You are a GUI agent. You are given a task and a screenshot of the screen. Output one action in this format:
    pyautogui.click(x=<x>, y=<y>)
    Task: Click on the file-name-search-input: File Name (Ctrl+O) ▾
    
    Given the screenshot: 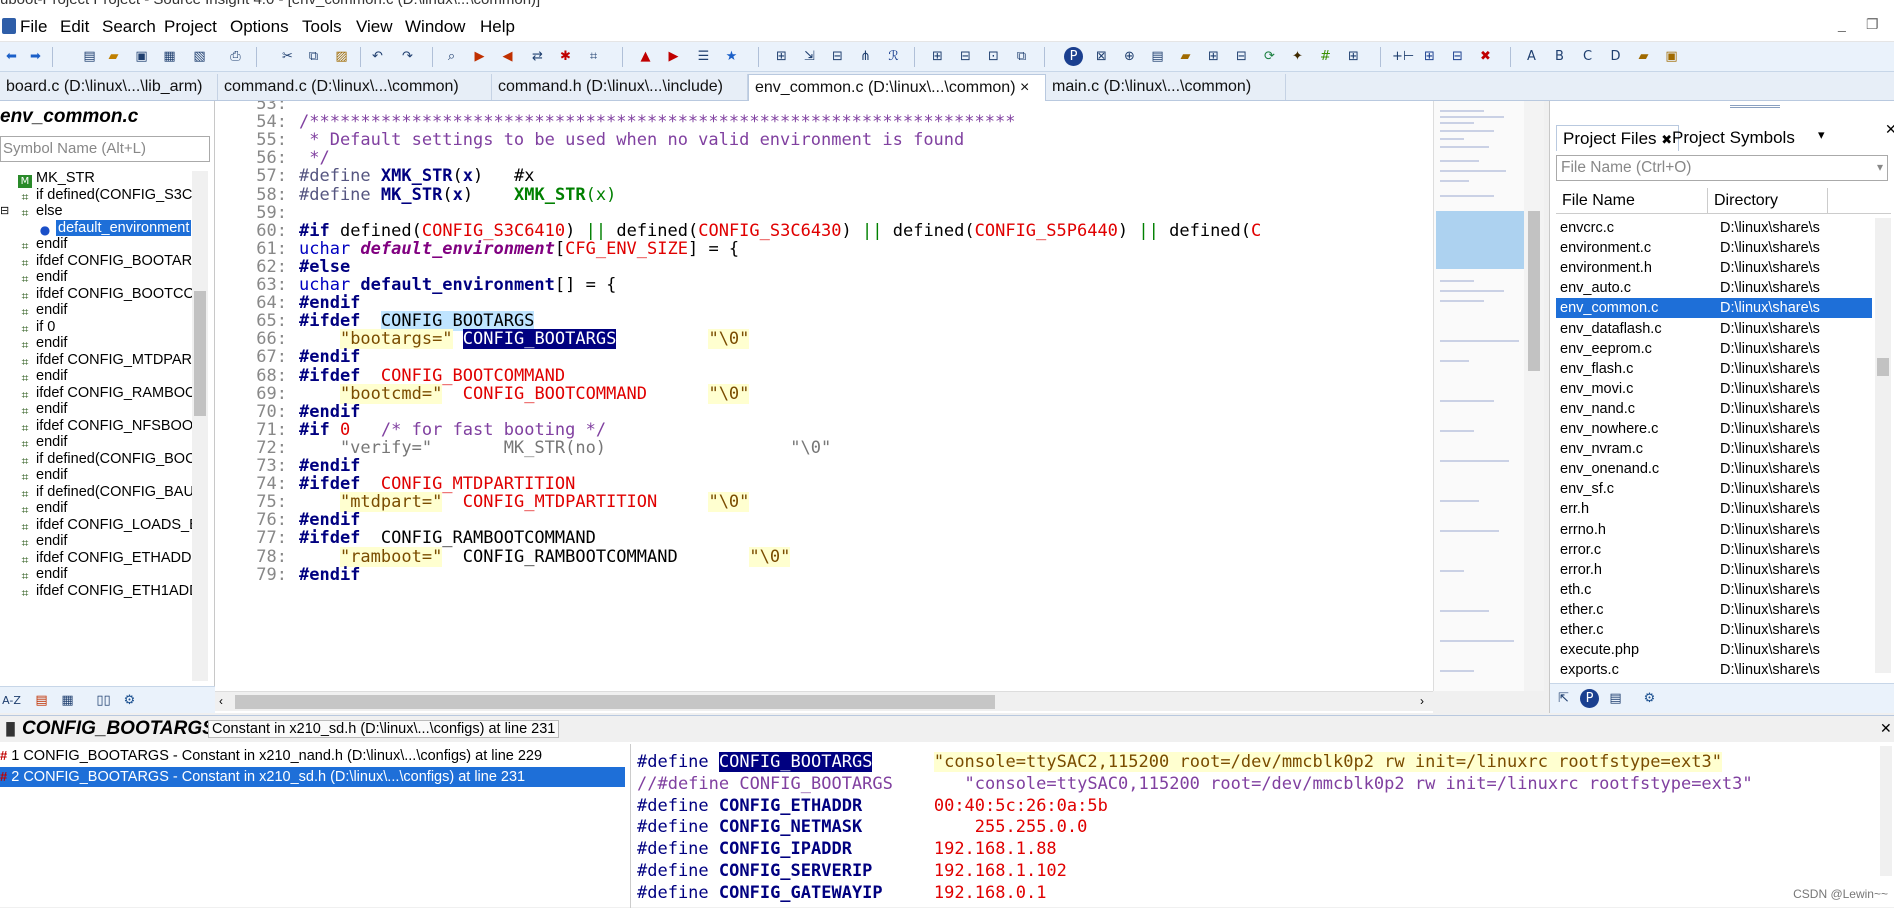 What is the action you would take?
    pyautogui.click(x=1722, y=168)
    